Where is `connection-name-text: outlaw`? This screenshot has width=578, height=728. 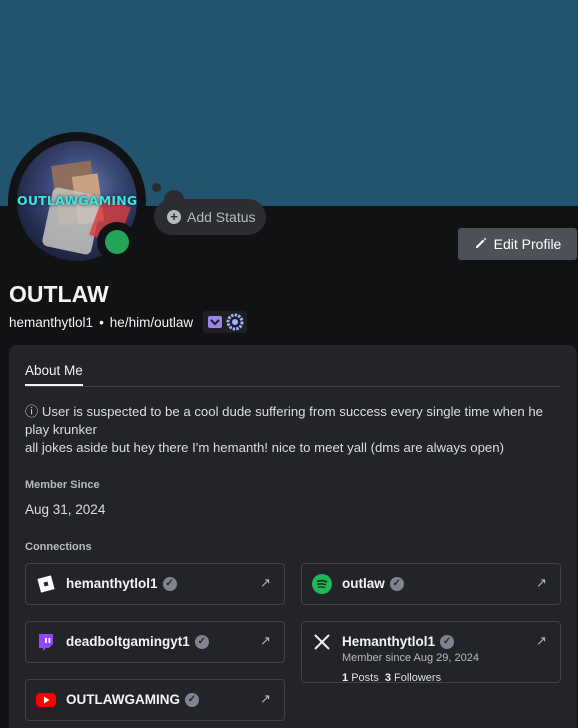 connection-name-text: outlaw is located at coordinates (363, 583).